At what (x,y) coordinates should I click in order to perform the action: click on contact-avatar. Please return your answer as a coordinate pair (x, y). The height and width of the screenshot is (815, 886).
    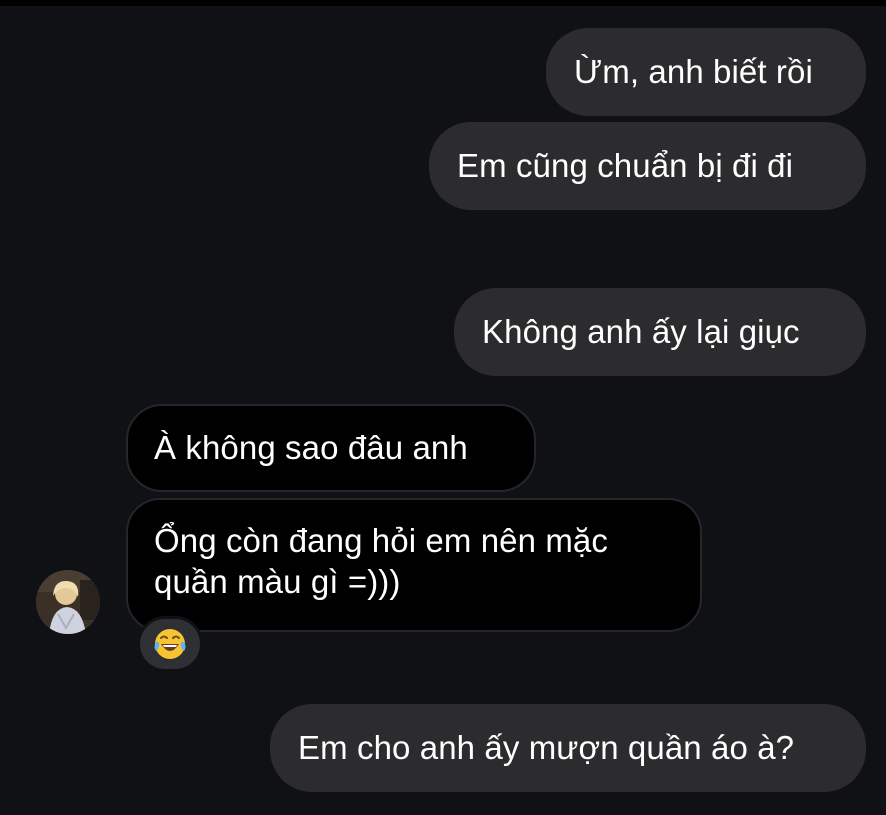
    Looking at the image, I should click on (68, 602).